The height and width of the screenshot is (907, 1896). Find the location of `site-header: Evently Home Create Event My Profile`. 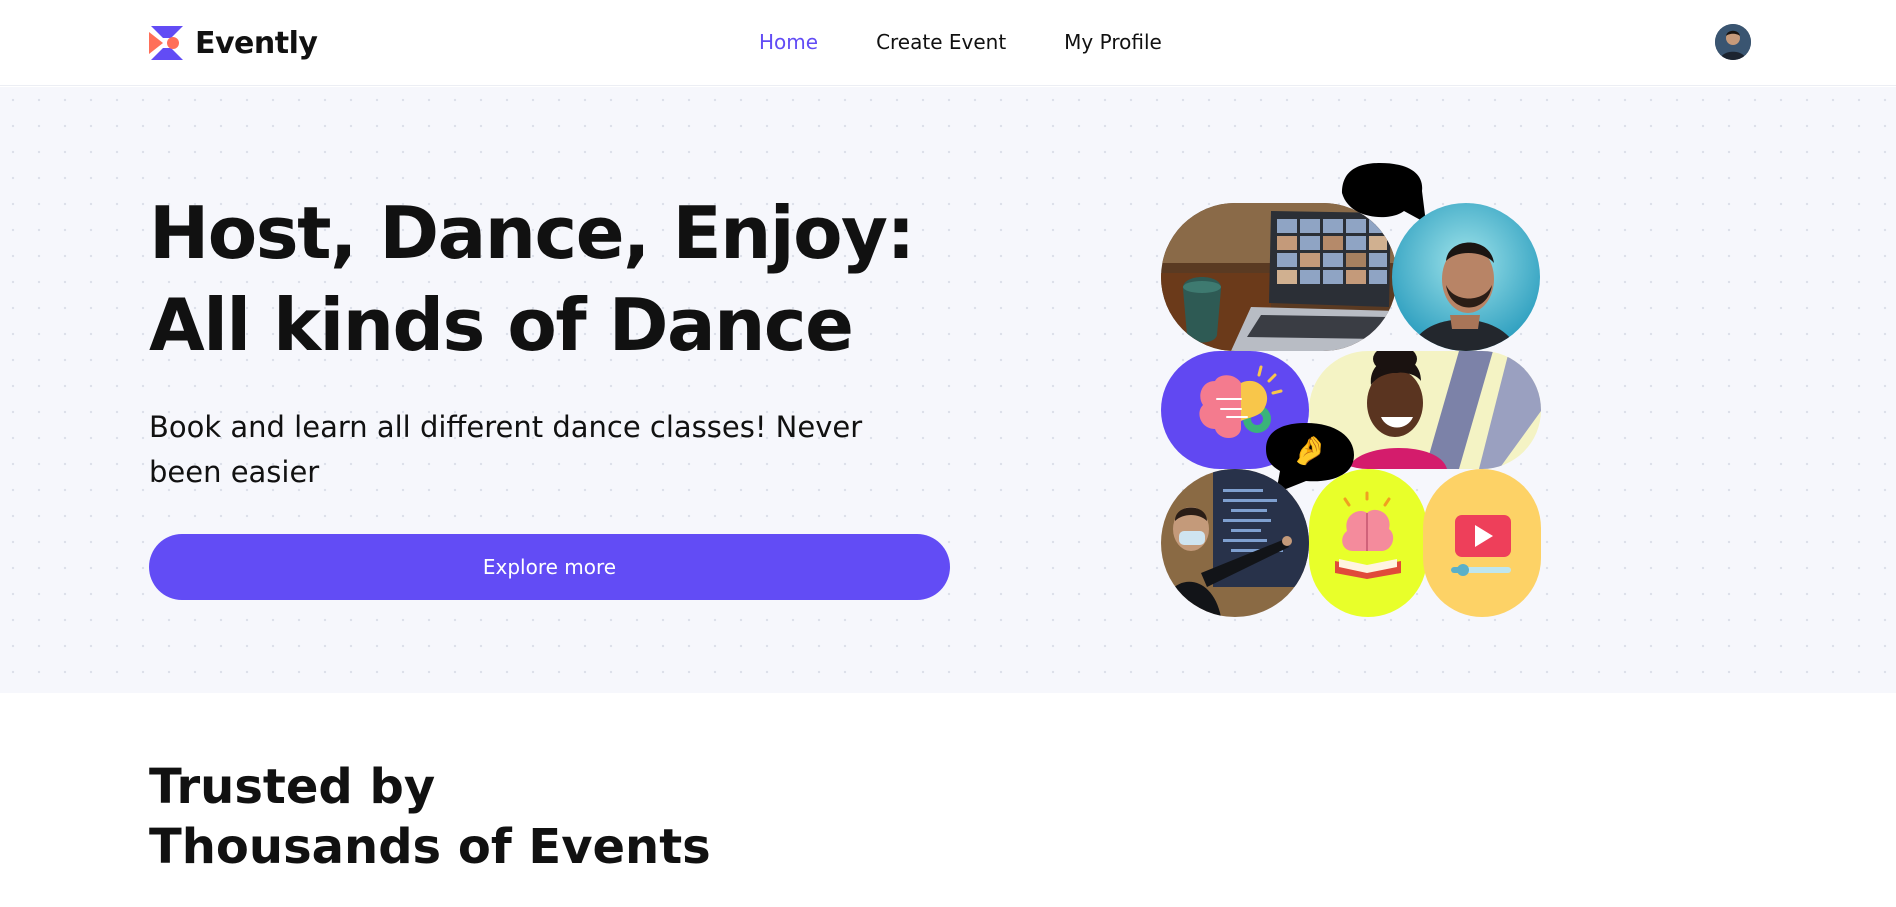

site-header: Evently Home Create Event My Profile is located at coordinates (948, 43).